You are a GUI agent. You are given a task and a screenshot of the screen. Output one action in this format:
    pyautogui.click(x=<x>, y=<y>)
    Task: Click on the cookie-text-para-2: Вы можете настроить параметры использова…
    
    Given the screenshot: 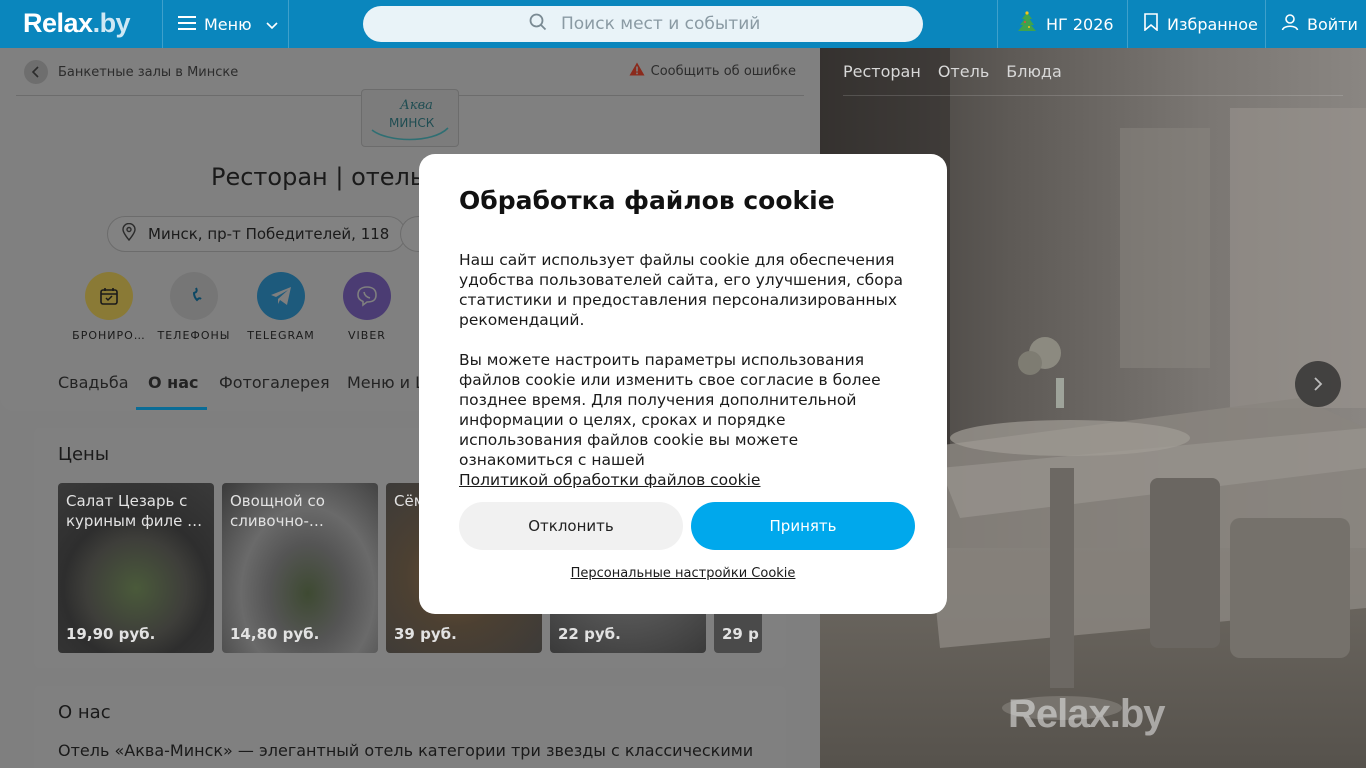 What is the action you would take?
    pyautogui.click(x=670, y=410)
    